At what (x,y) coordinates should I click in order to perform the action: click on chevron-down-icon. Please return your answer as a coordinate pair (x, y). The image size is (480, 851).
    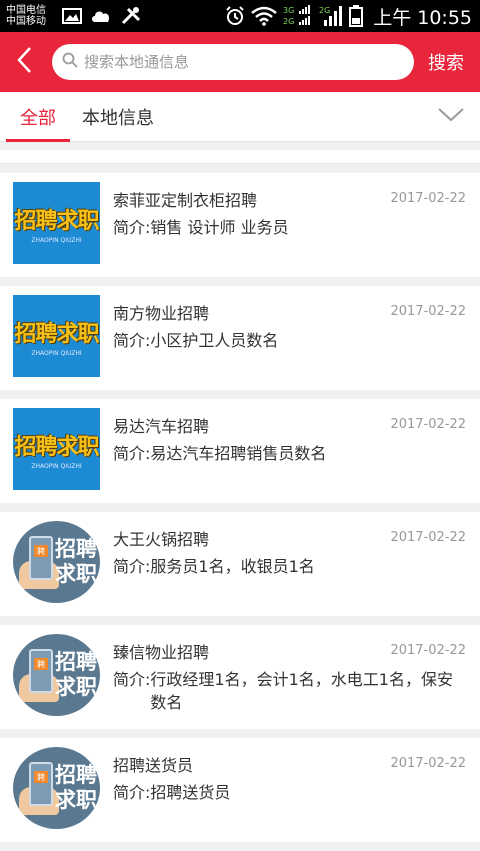
    Looking at the image, I should click on (451, 116).